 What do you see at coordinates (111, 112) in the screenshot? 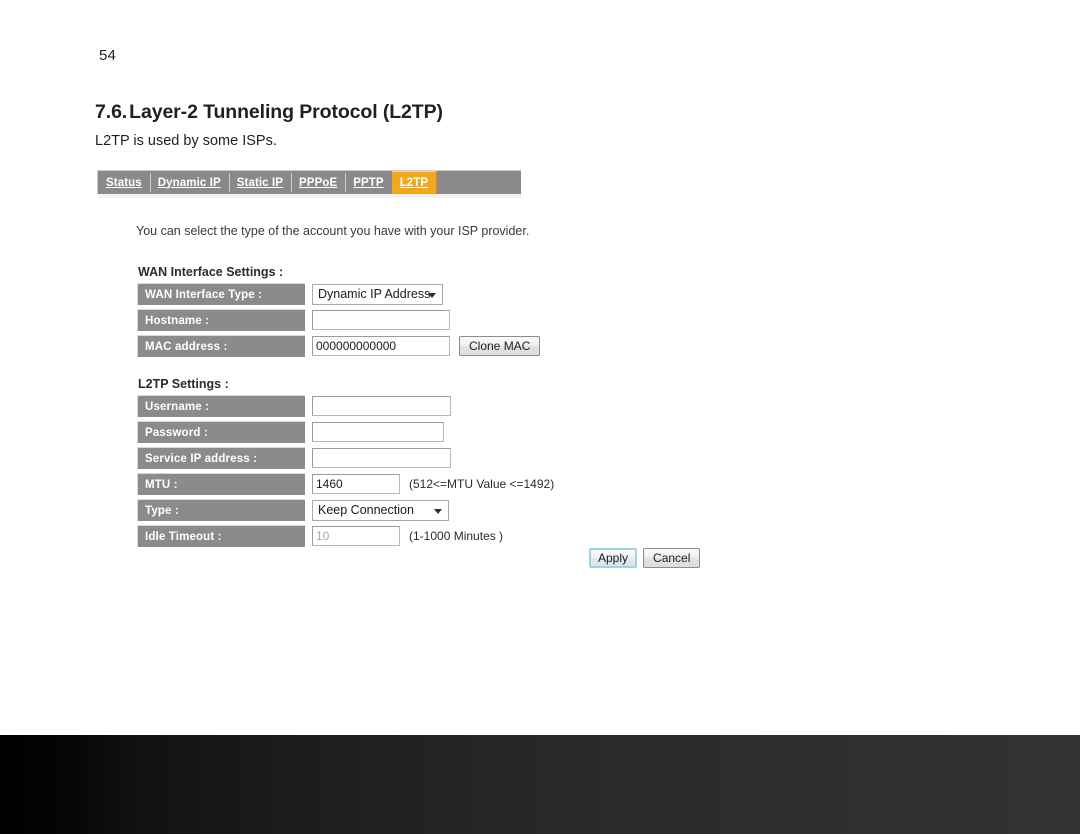
I see `section-number: 7.6.` at bounding box center [111, 112].